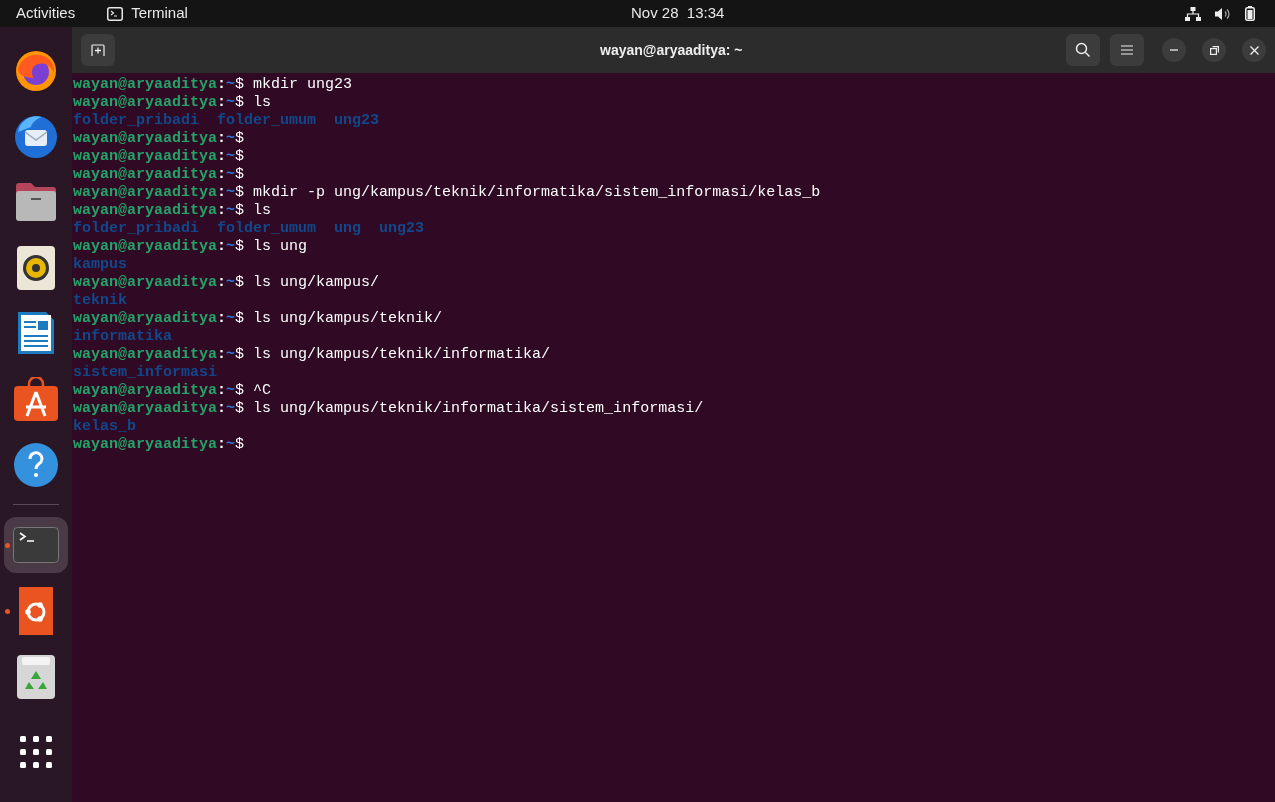  I want to click on menu-icon, so click(1127, 50).